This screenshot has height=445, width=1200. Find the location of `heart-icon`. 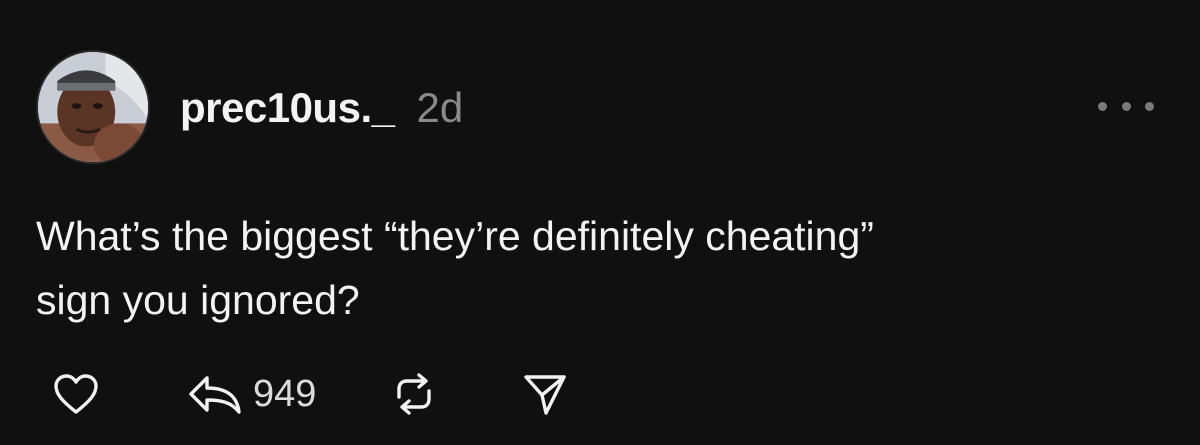

heart-icon is located at coordinates (76, 394).